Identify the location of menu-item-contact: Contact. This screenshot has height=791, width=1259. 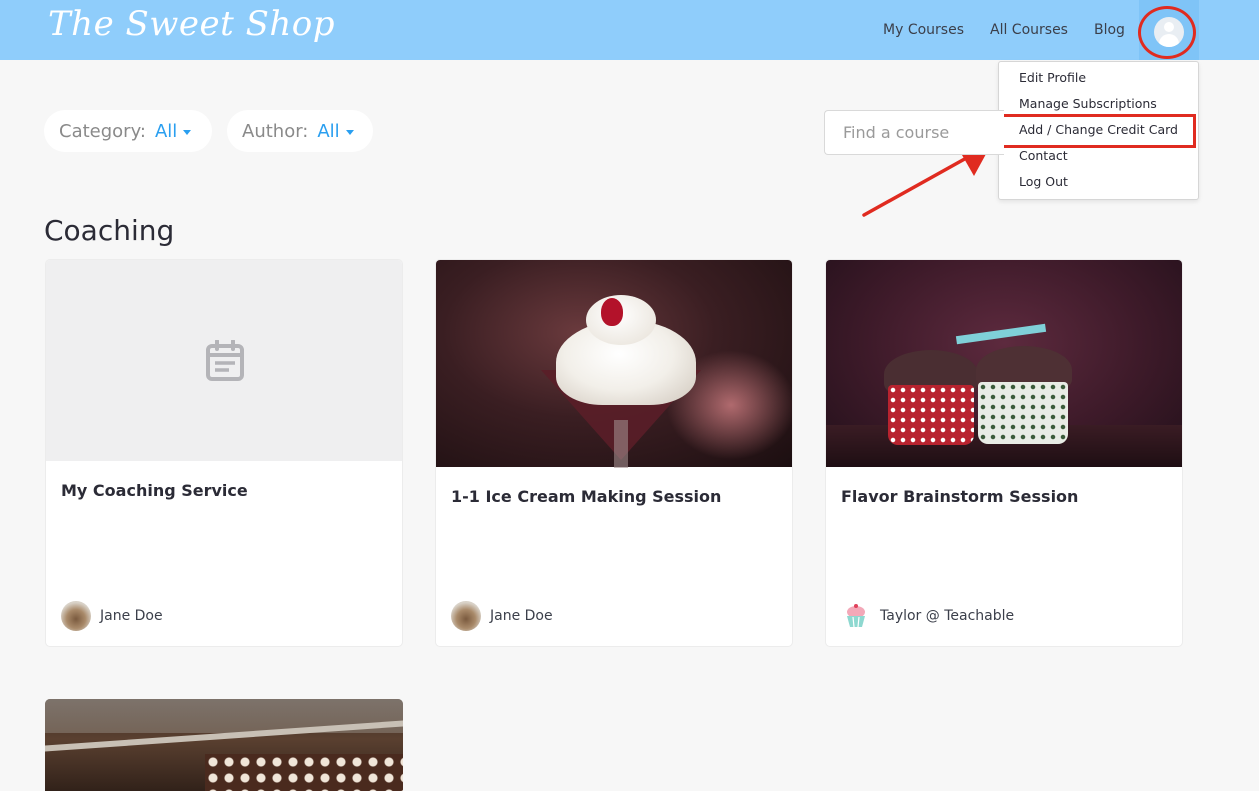
(1043, 155).